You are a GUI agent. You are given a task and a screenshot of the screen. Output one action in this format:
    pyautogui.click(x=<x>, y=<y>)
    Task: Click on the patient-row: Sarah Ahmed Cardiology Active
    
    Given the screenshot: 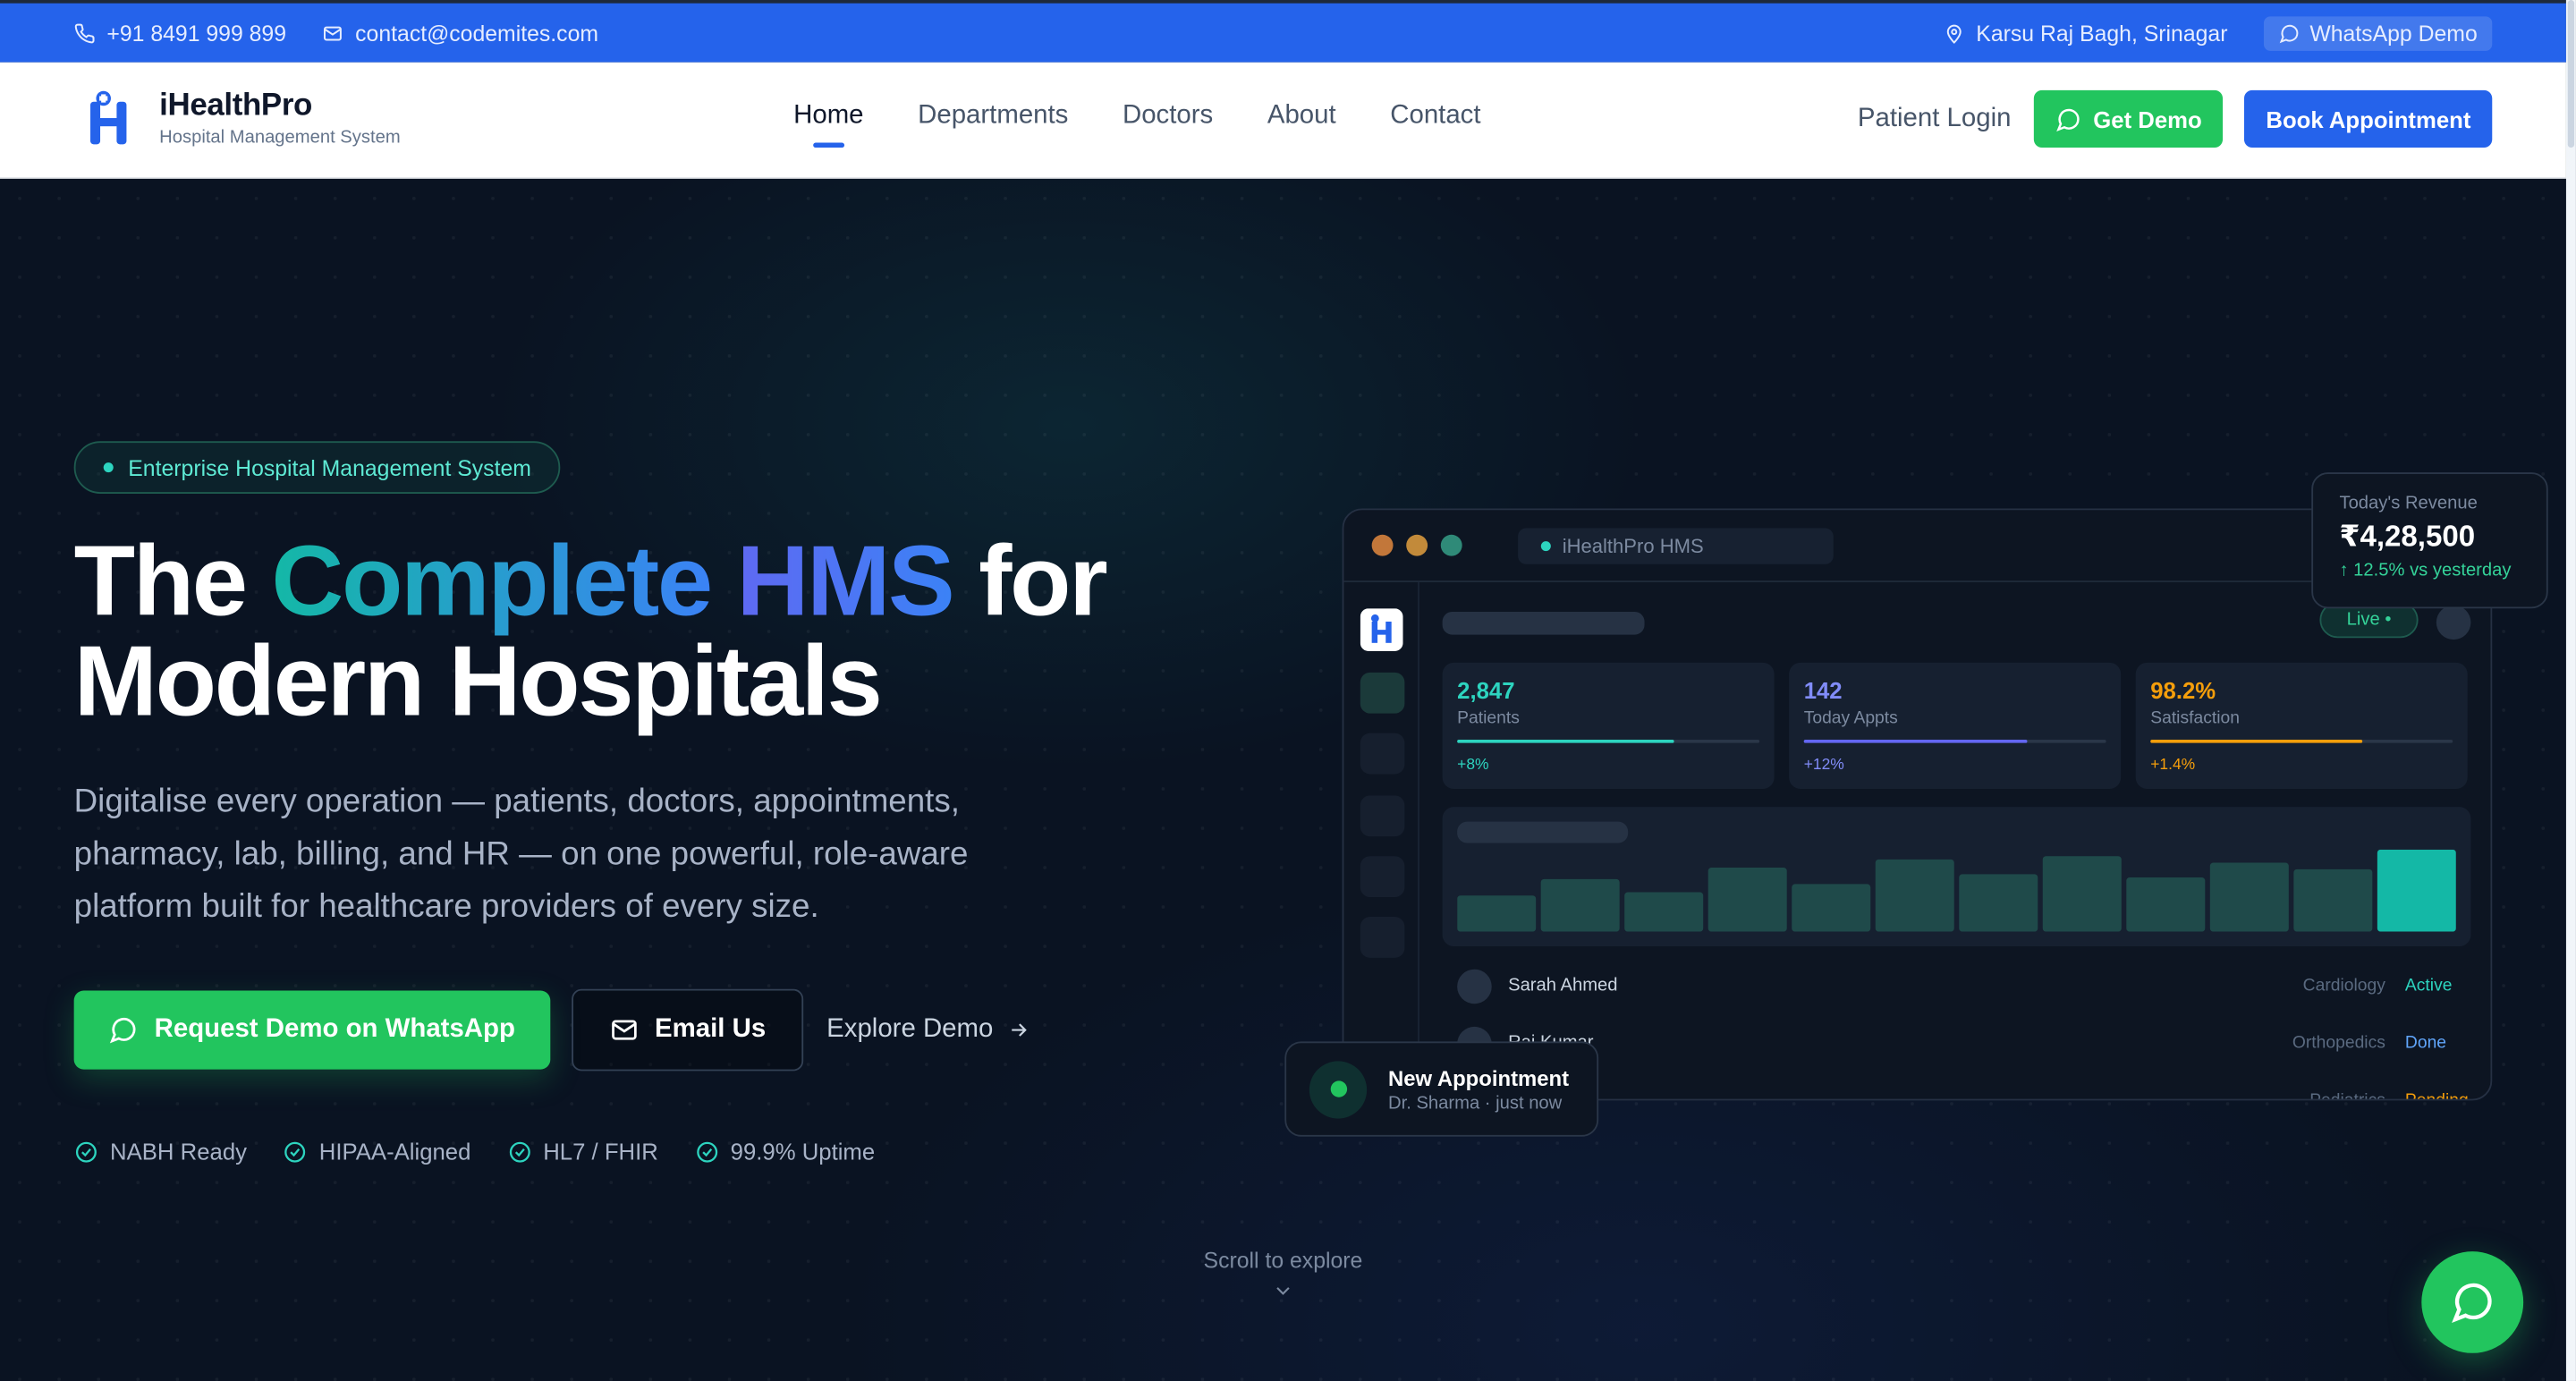 What is the action you would take?
    pyautogui.click(x=1956, y=985)
    